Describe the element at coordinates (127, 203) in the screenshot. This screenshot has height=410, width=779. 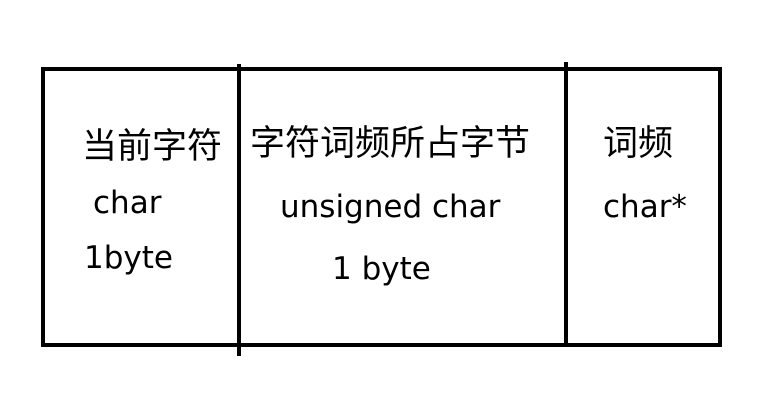
I see `cell-1-type: char` at that location.